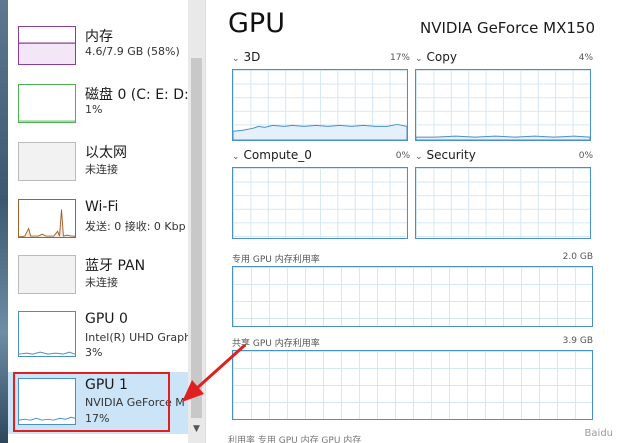 The width and height of the screenshot is (621, 443). What do you see at coordinates (196, 238) in the screenshot?
I see `scrollbar-thumb` at bounding box center [196, 238].